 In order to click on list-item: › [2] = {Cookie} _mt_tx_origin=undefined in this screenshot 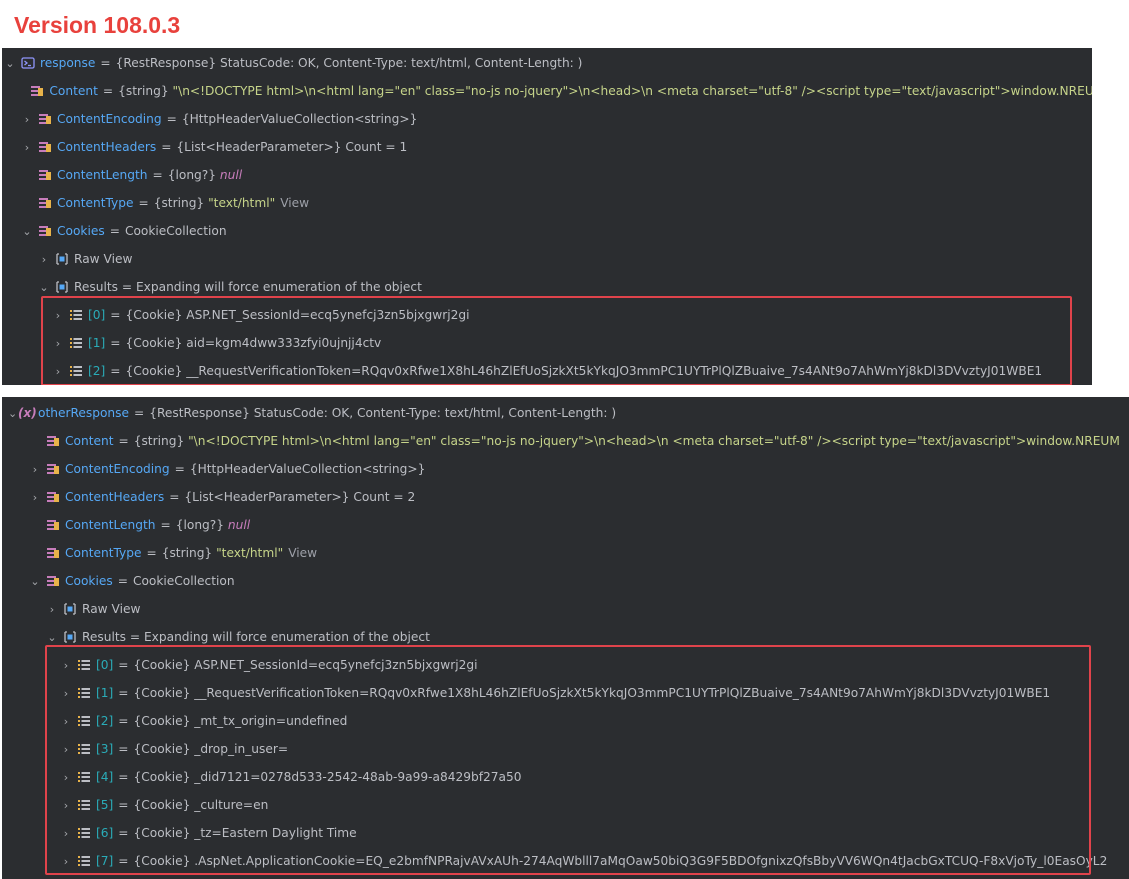, I will do `click(565, 721)`.